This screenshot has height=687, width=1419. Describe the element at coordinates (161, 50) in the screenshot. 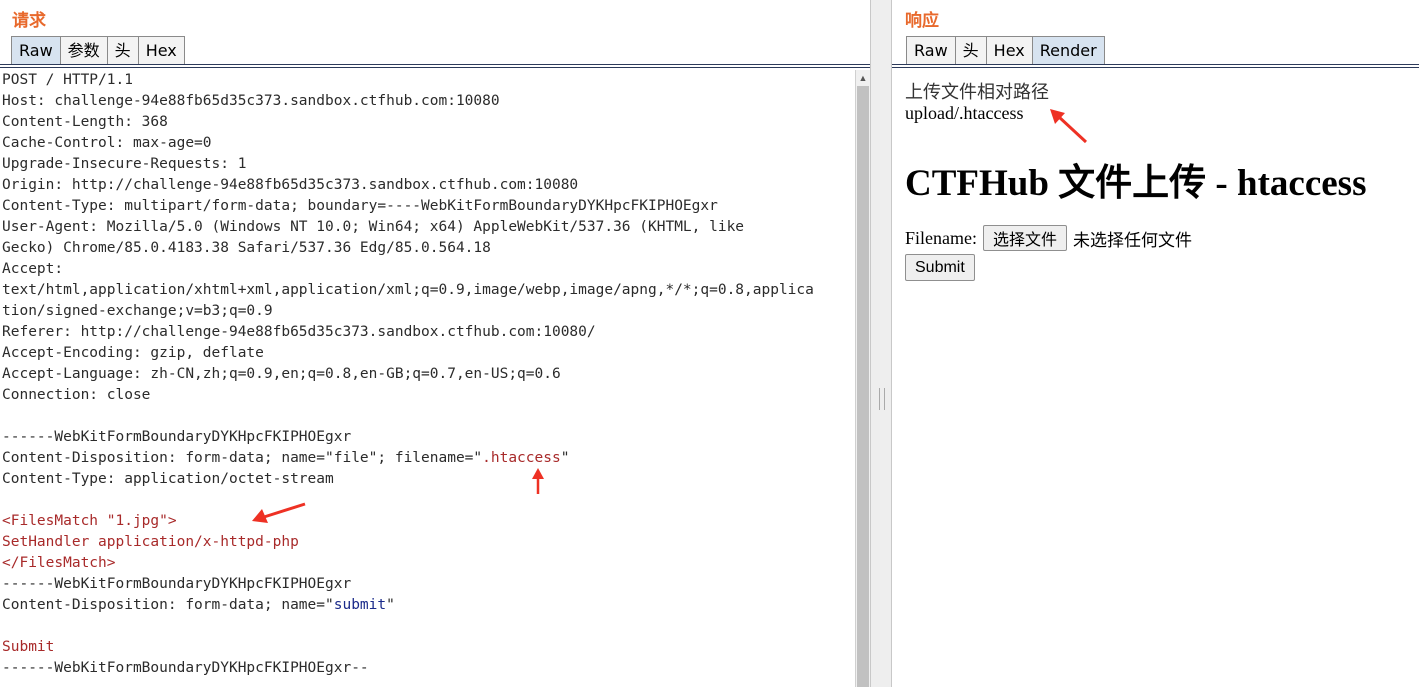

I see `request-tab-hex: Hex` at that location.